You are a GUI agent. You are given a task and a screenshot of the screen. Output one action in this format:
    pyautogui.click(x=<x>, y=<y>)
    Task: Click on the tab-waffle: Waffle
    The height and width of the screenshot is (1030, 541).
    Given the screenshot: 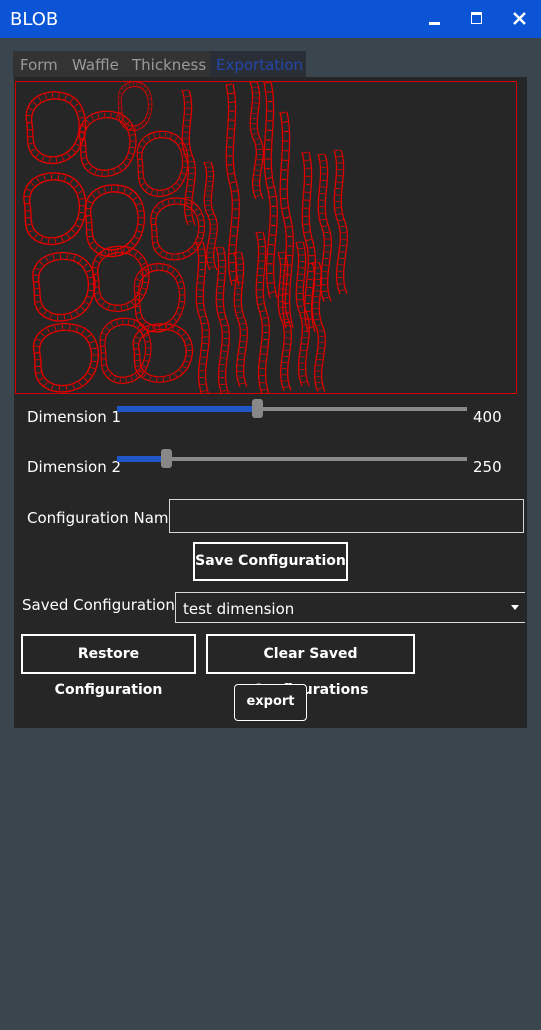 What is the action you would take?
    pyautogui.click(x=101, y=64)
    